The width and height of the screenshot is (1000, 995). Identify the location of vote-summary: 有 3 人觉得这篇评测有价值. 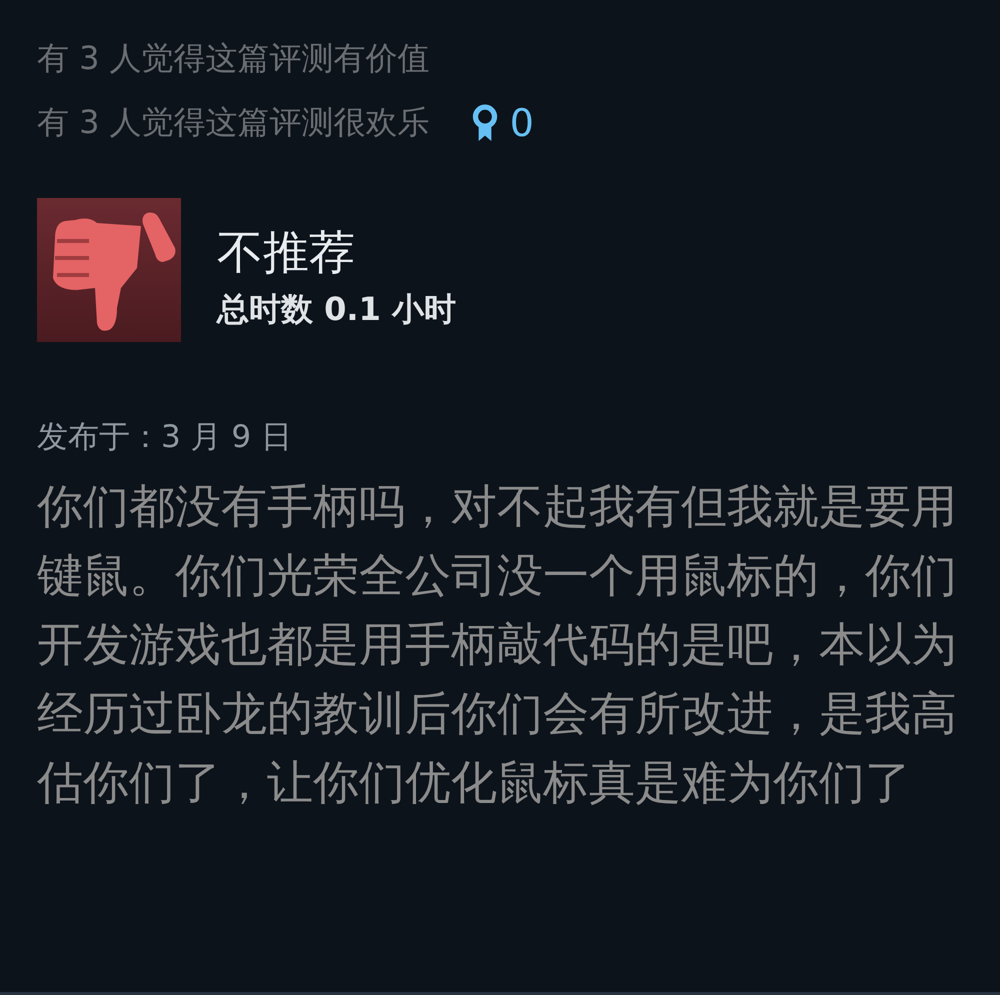
(233, 58).